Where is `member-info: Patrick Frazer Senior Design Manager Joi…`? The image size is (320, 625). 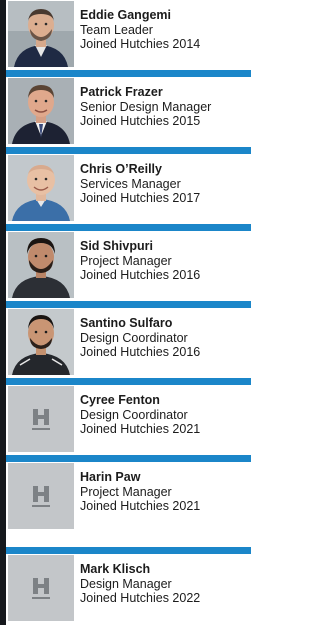
member-info: Patrick Frazer Senior Design Manager Joi… is located at coordinates (165, 107).